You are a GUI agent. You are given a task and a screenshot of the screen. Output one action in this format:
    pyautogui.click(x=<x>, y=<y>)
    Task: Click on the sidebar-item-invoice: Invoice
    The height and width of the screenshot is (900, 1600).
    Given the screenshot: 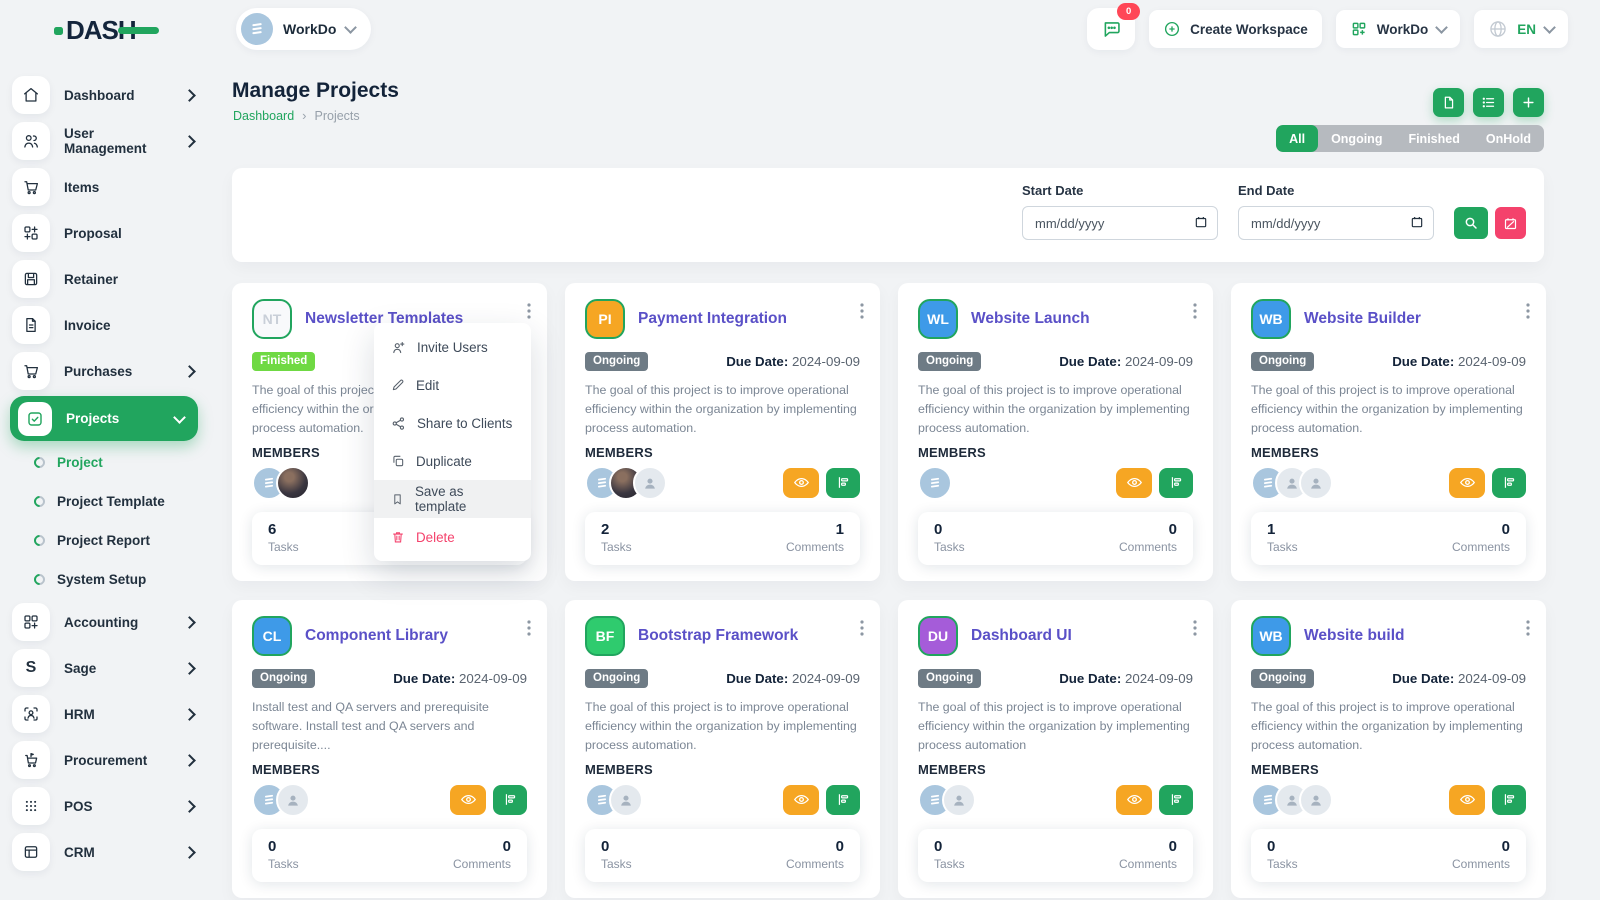 What is the action you would take?
    pyautogui.click(x=105, y=325)
    